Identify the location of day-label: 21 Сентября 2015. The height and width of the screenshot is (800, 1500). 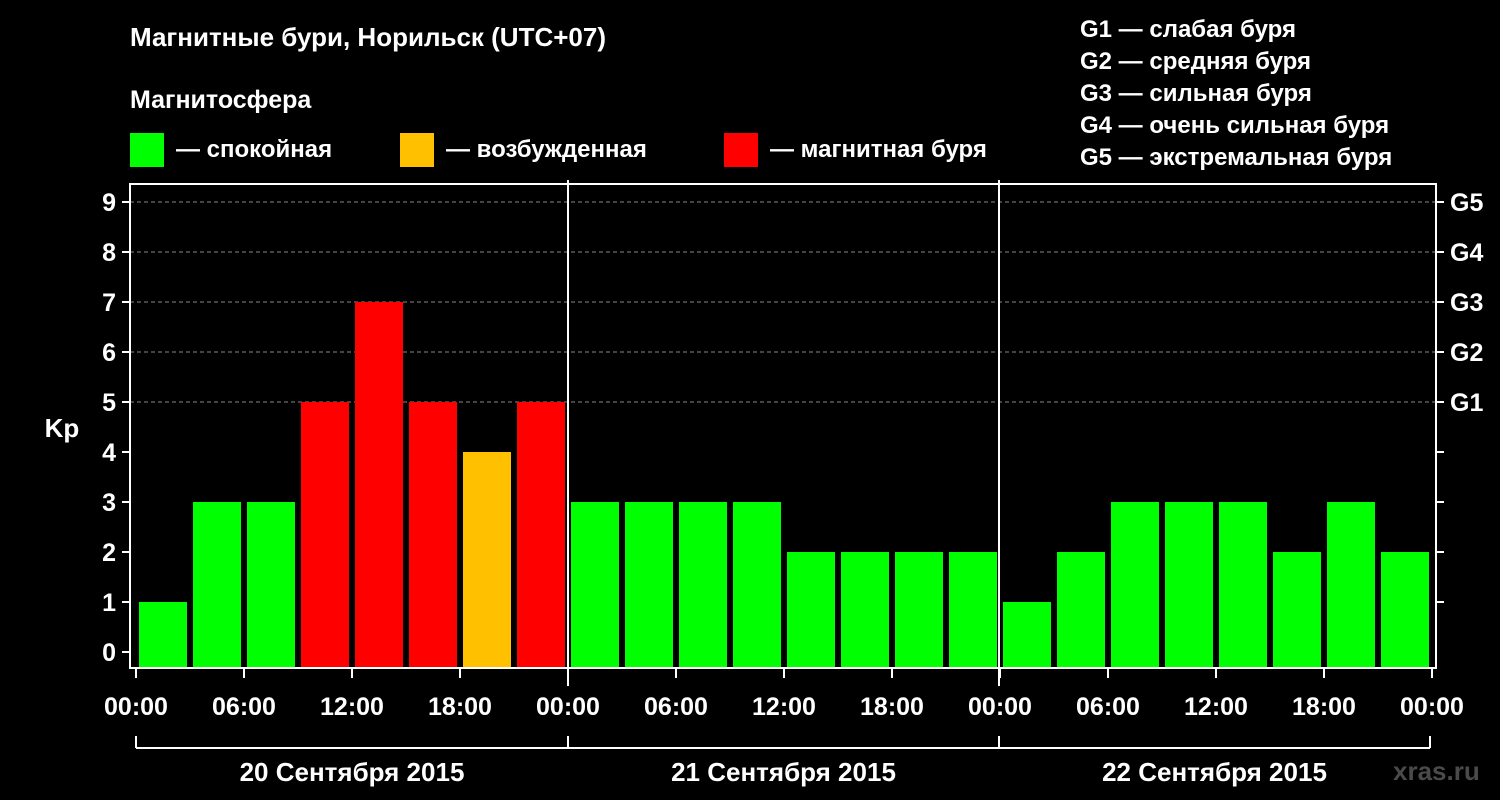
(783, 772).